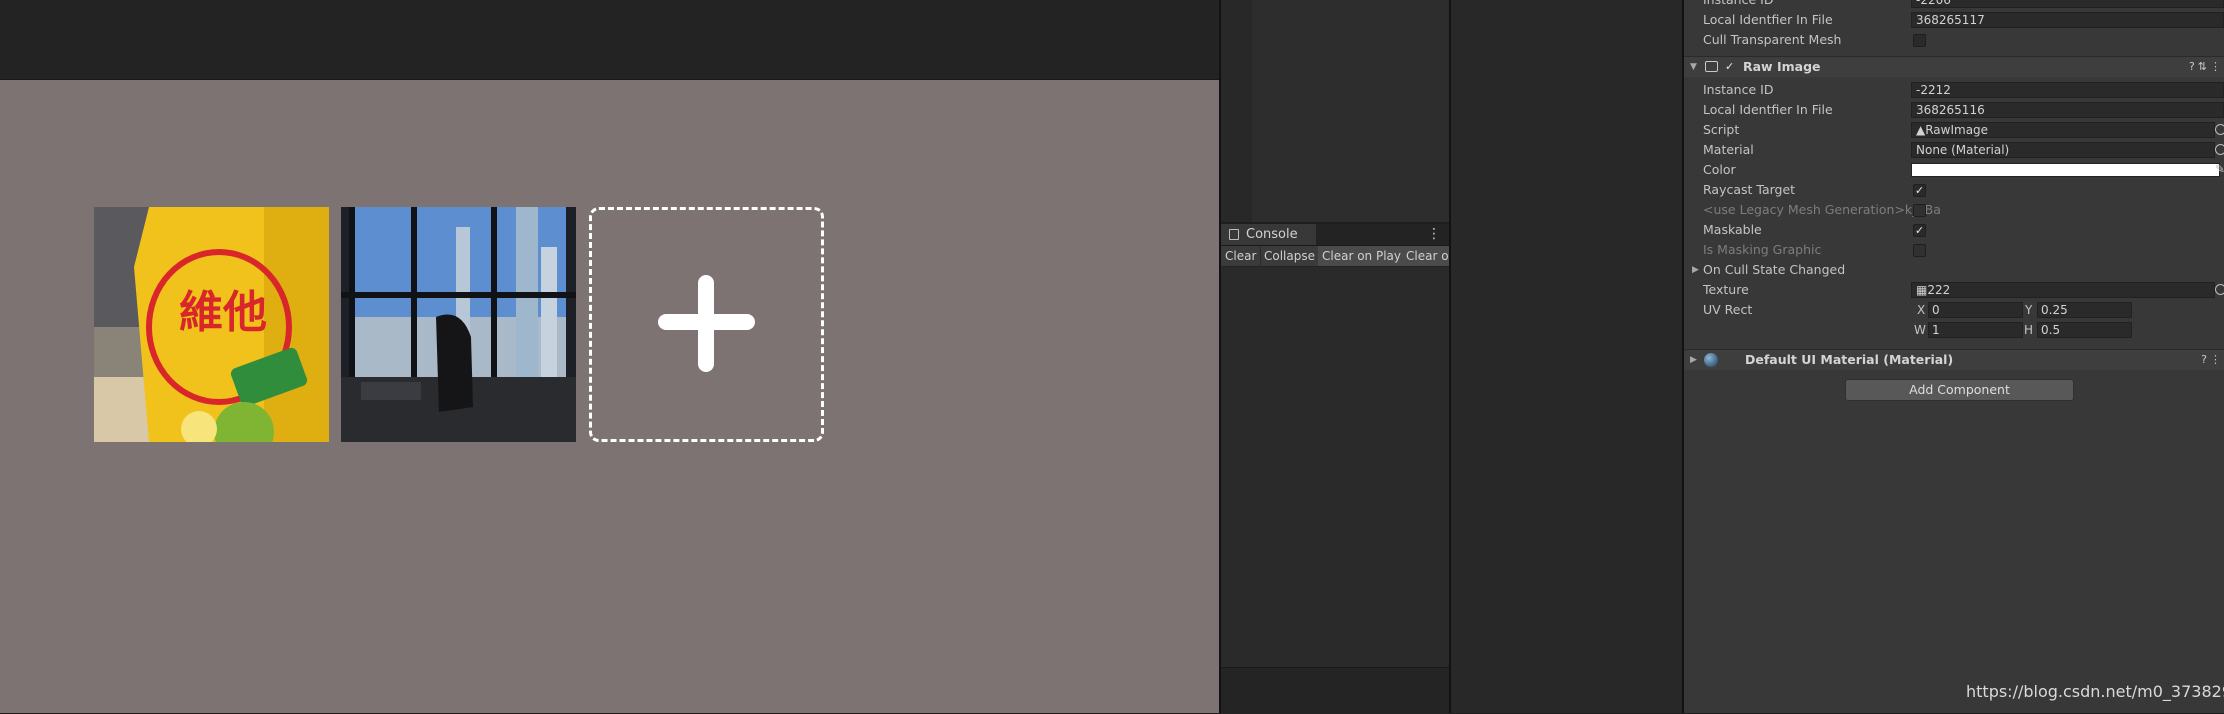 The height and width of the screenshot is (714, 2224). I want to click on uv-w-field: 1, so click(1975, 330).